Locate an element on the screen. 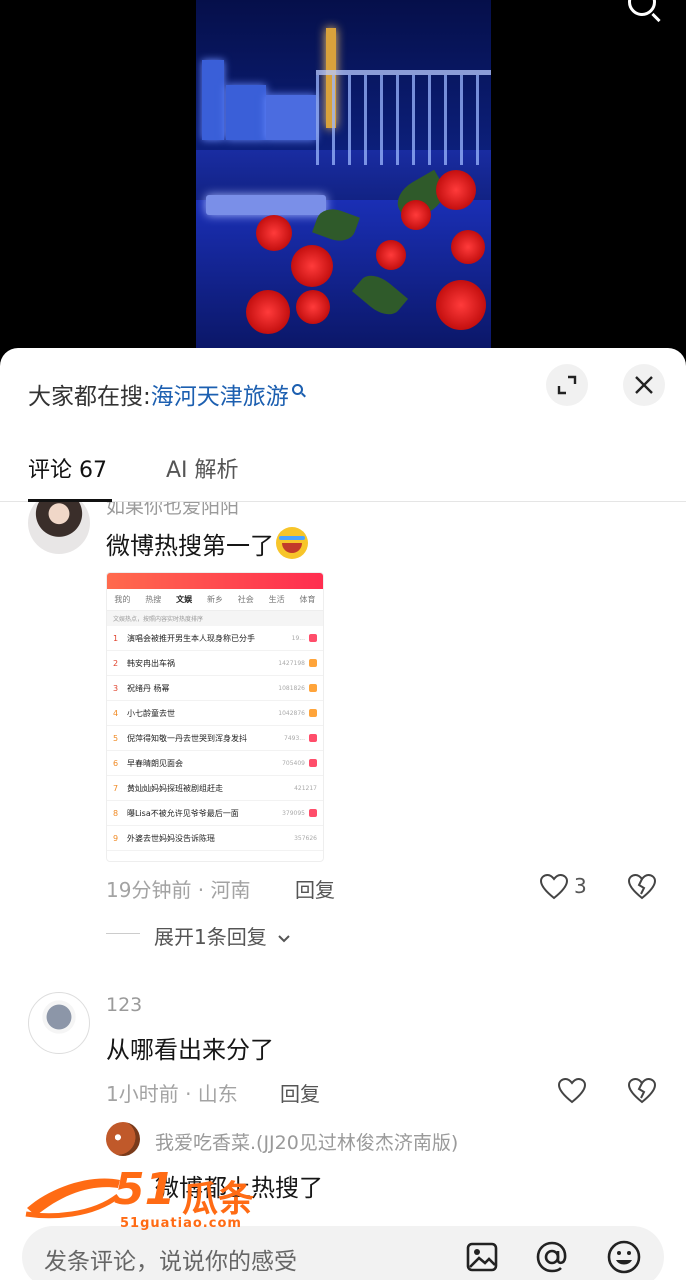  expand-icon is located at coordinates (567, 385).